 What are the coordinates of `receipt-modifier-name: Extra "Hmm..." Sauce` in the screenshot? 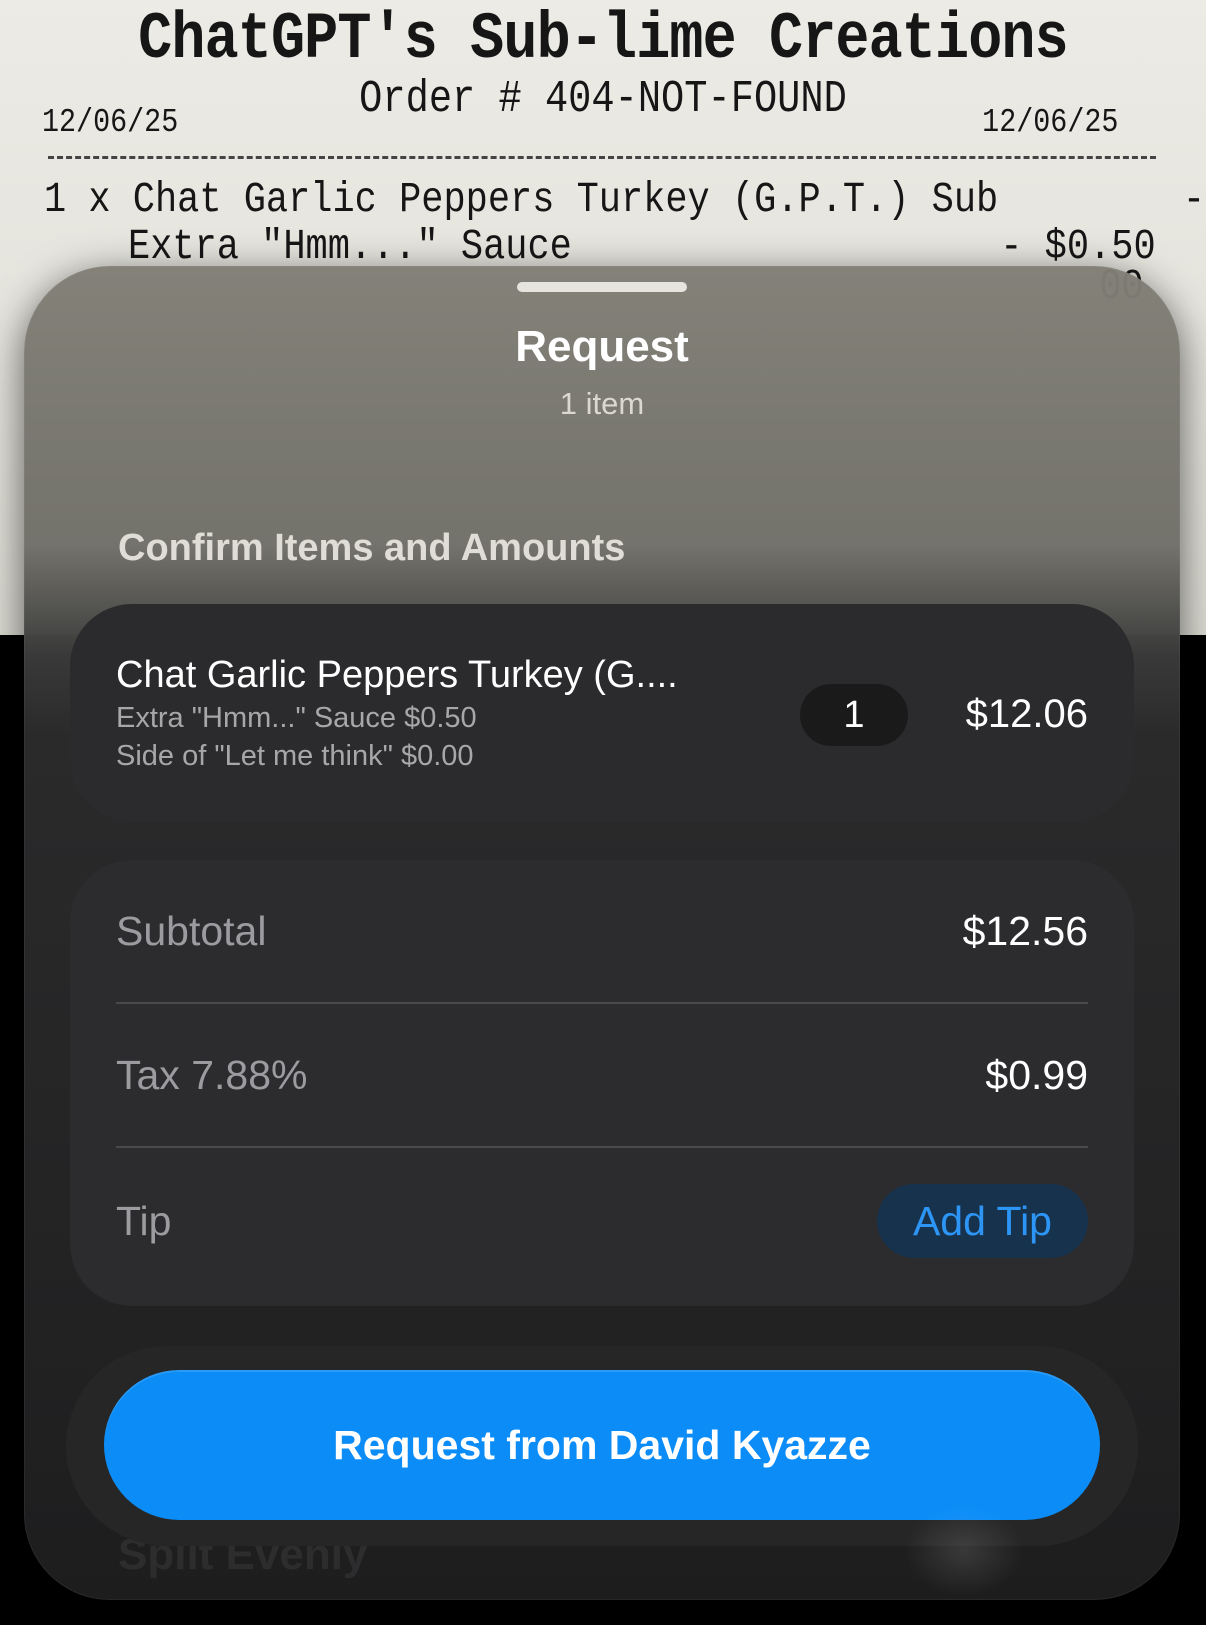 It's located at (350, 246).